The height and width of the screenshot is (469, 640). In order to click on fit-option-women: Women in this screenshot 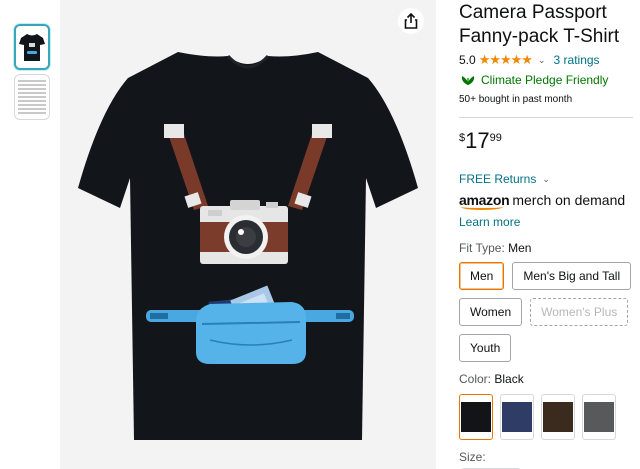, I will do `click(491, 312)`.